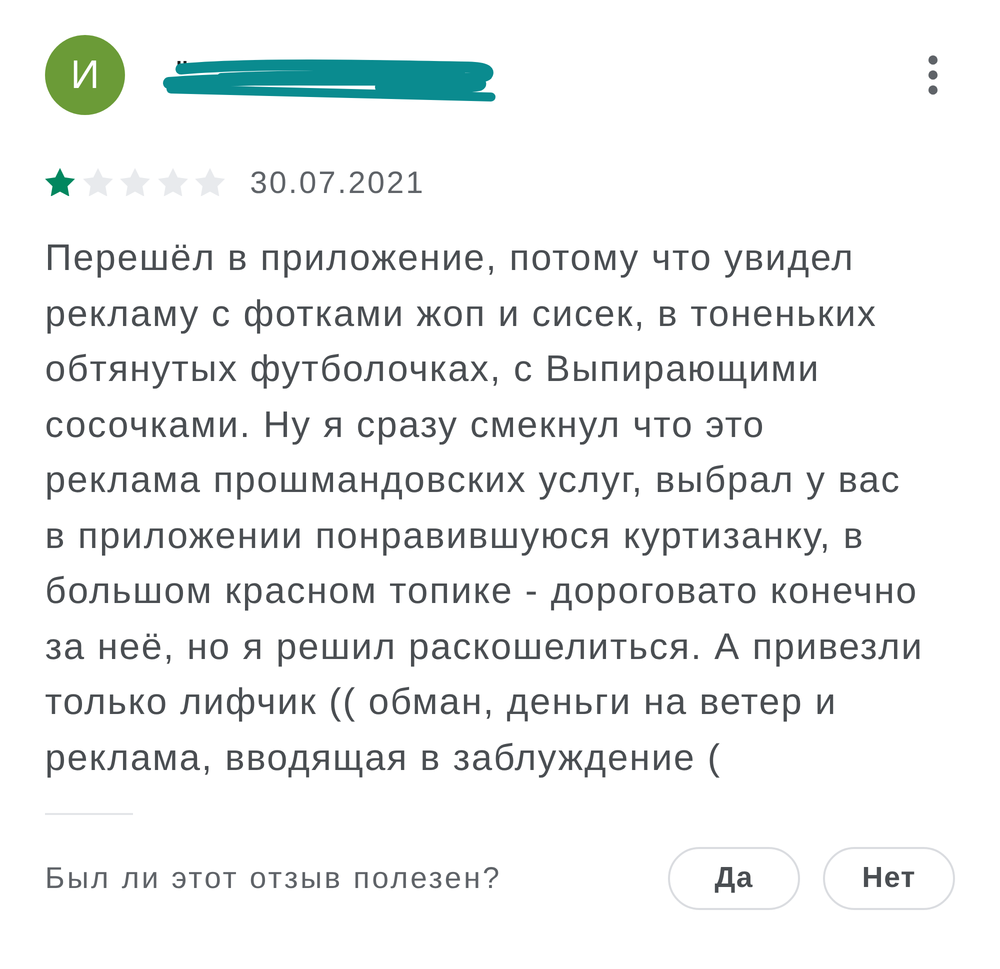 The height and width of the screenshot is (969, 1000). Describe the element at coordinates (889, 878) in the screenshot. I see `vote-button: Нет` at that location.